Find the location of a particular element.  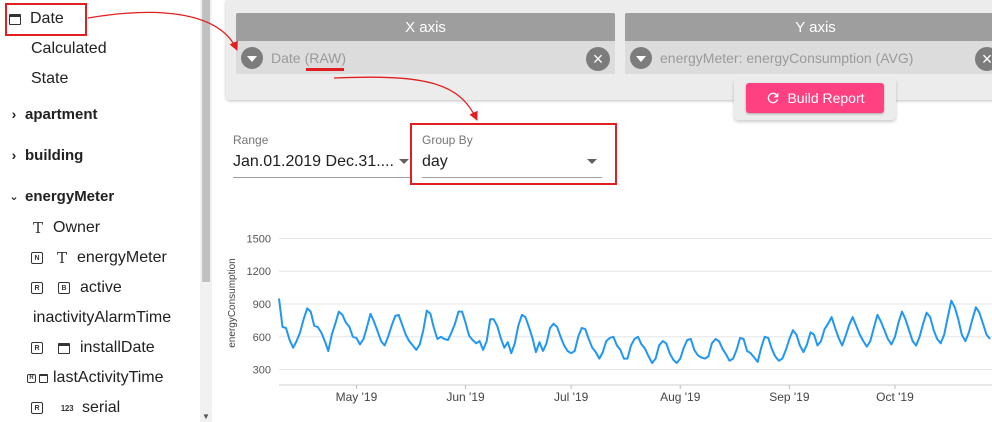

y-tick-label: 300 is located at coordinates (262, 371).